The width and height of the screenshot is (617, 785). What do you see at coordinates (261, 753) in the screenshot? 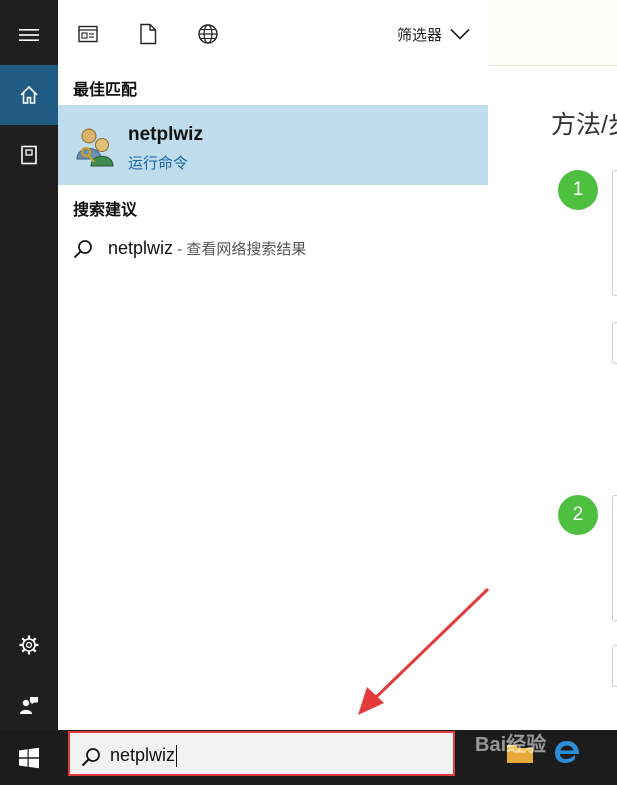
I see `search-box: netplwiz` at bounding box center [261, 753].